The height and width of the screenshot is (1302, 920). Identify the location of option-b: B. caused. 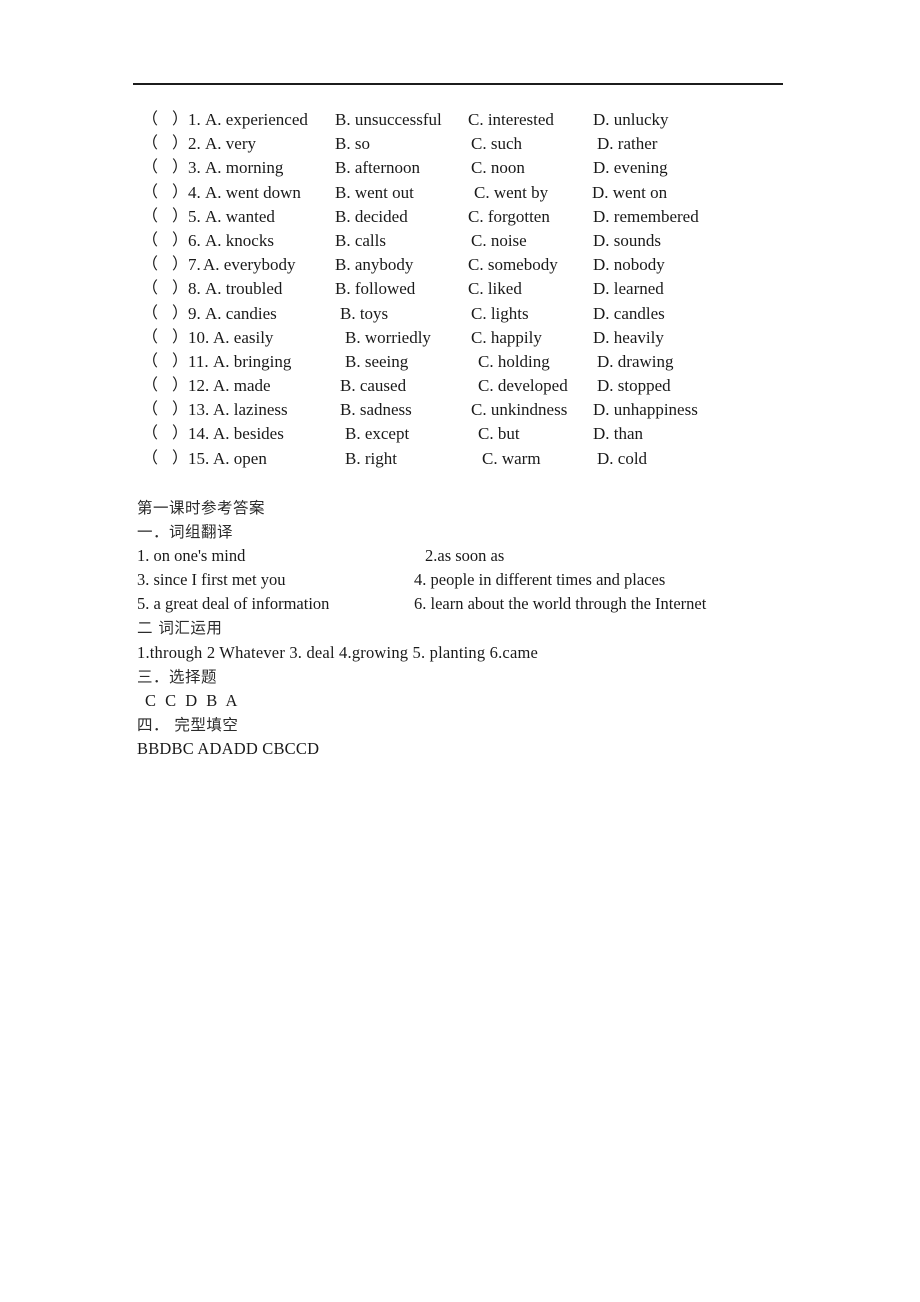
(373, 386).